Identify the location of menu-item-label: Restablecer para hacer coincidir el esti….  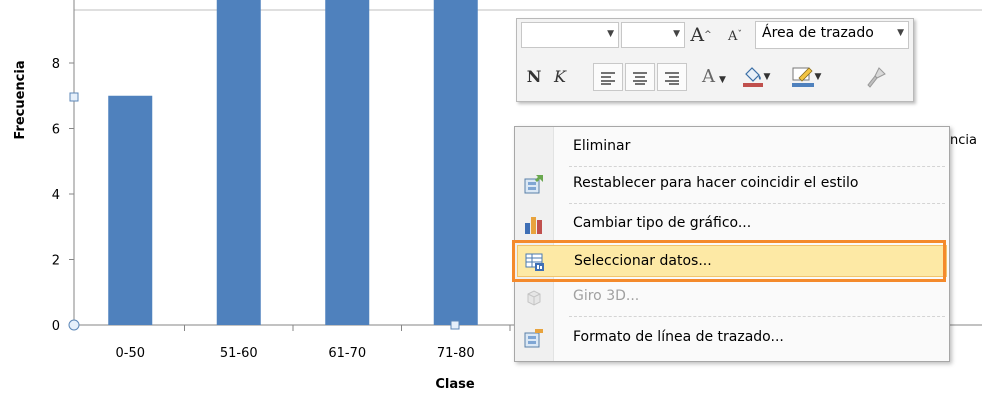
(716, 183).